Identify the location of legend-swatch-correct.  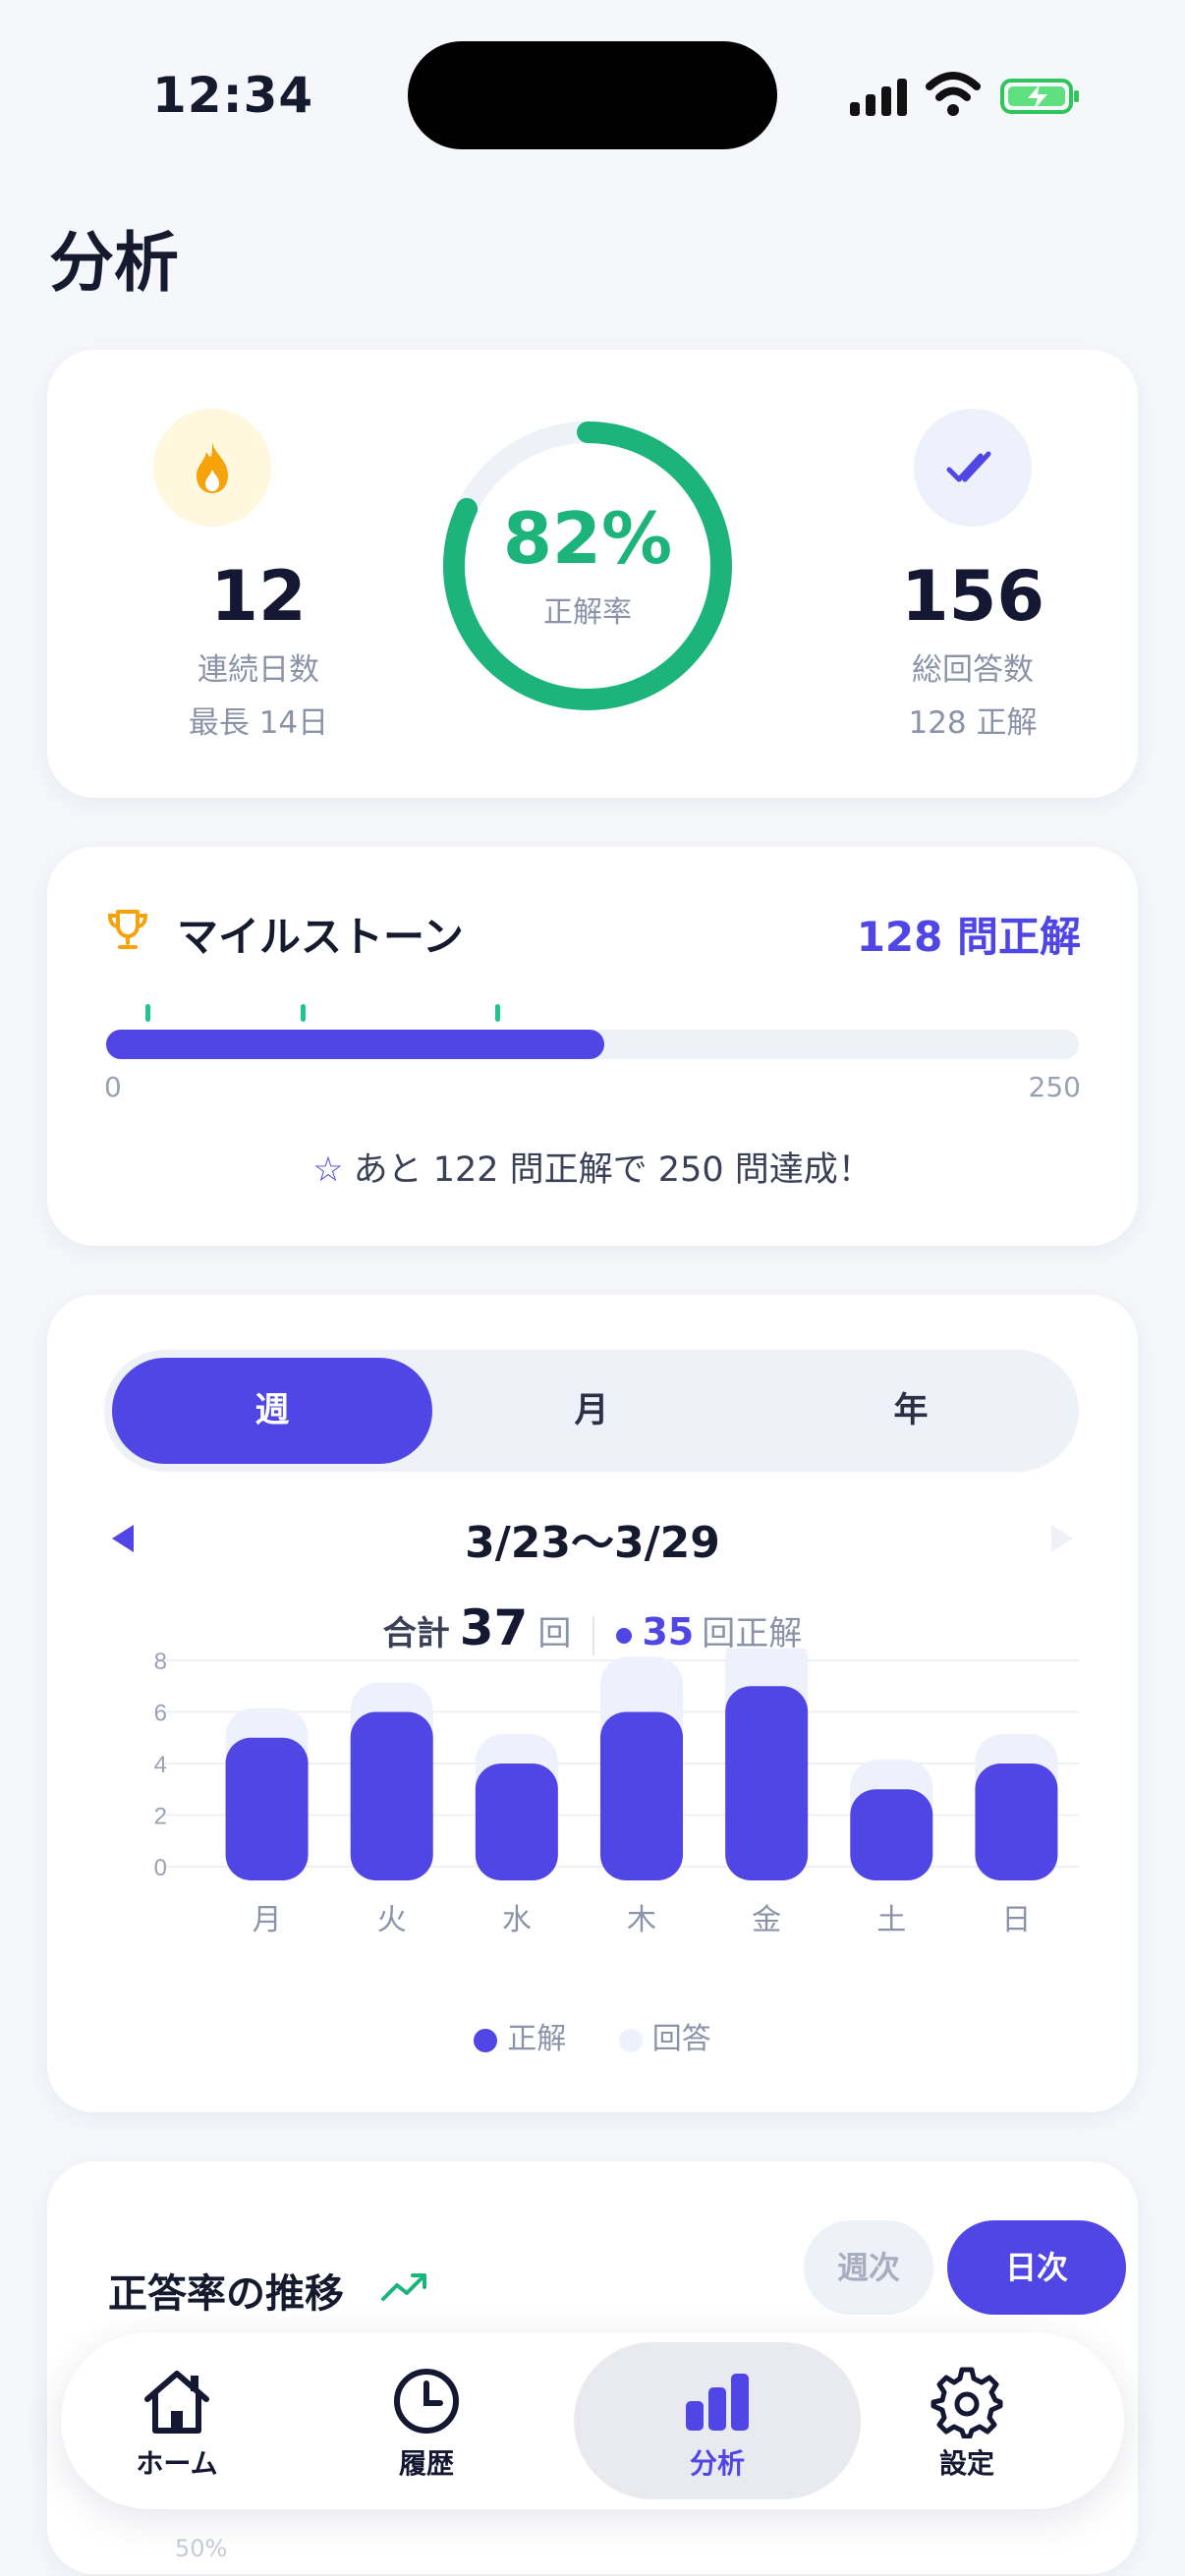
(486, 2040).